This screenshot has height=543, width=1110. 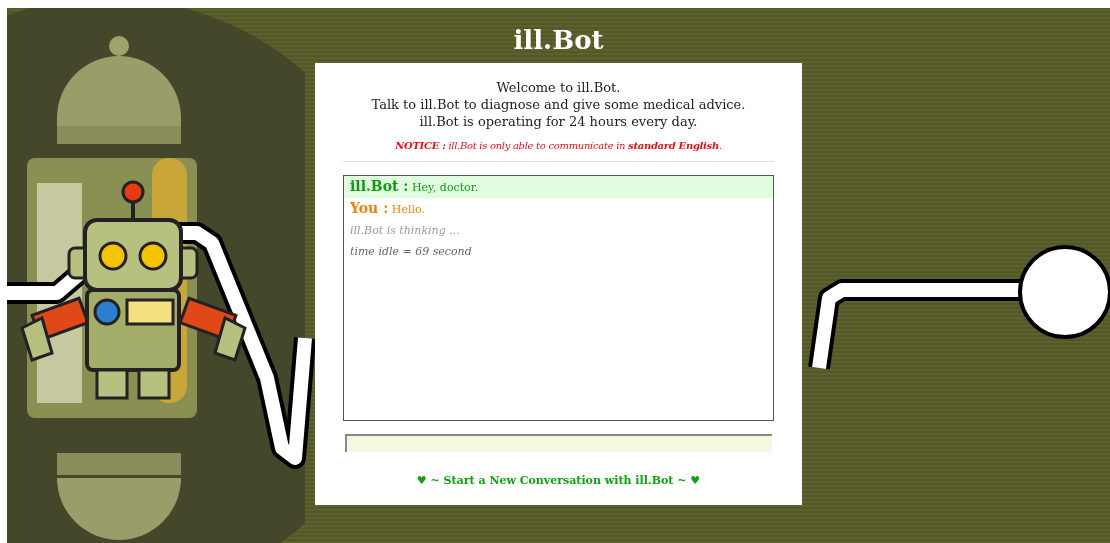 What do you see at coordinates (558, 104) in the screenshot?
I see `intro-text: Talk to ill.Bot to diagnose and give some medical advice.` at bounding box center [558, 104].